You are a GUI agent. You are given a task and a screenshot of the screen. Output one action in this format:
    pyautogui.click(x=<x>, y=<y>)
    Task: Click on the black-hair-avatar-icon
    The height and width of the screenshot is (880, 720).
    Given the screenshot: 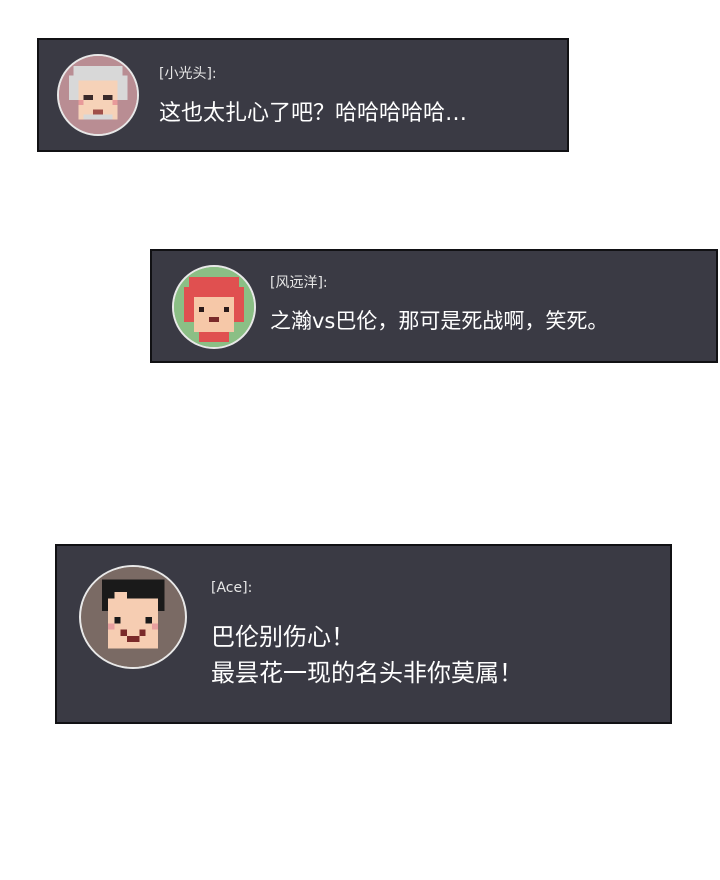 What is the action you would take?
    pyautogui.click(x=133, y=617)
    